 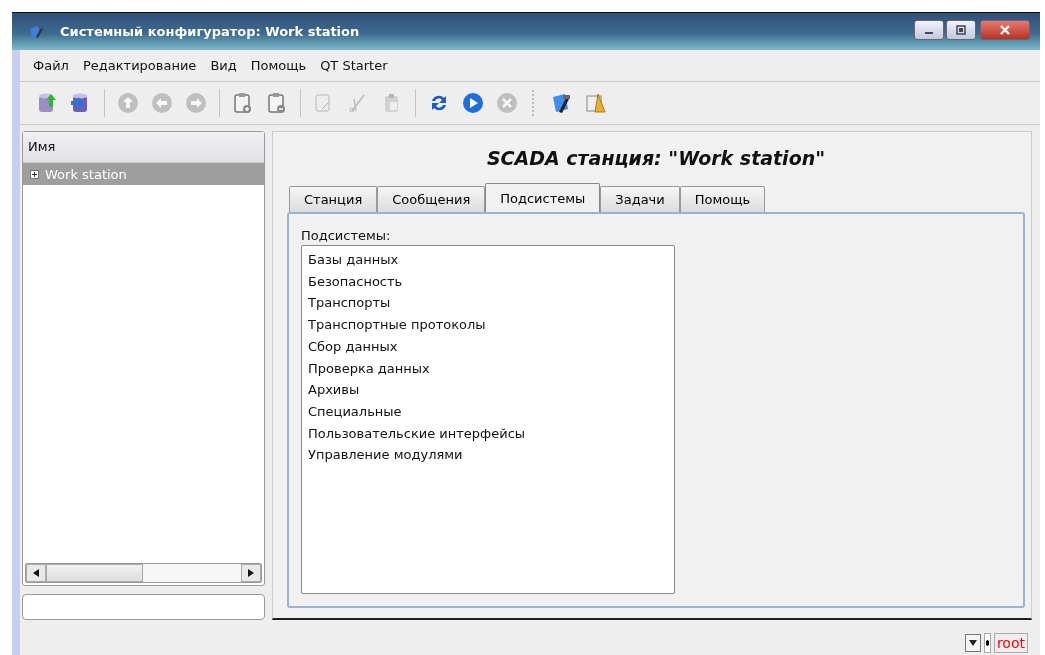 I want to click on minimize-button, so click(x=929, y=29).